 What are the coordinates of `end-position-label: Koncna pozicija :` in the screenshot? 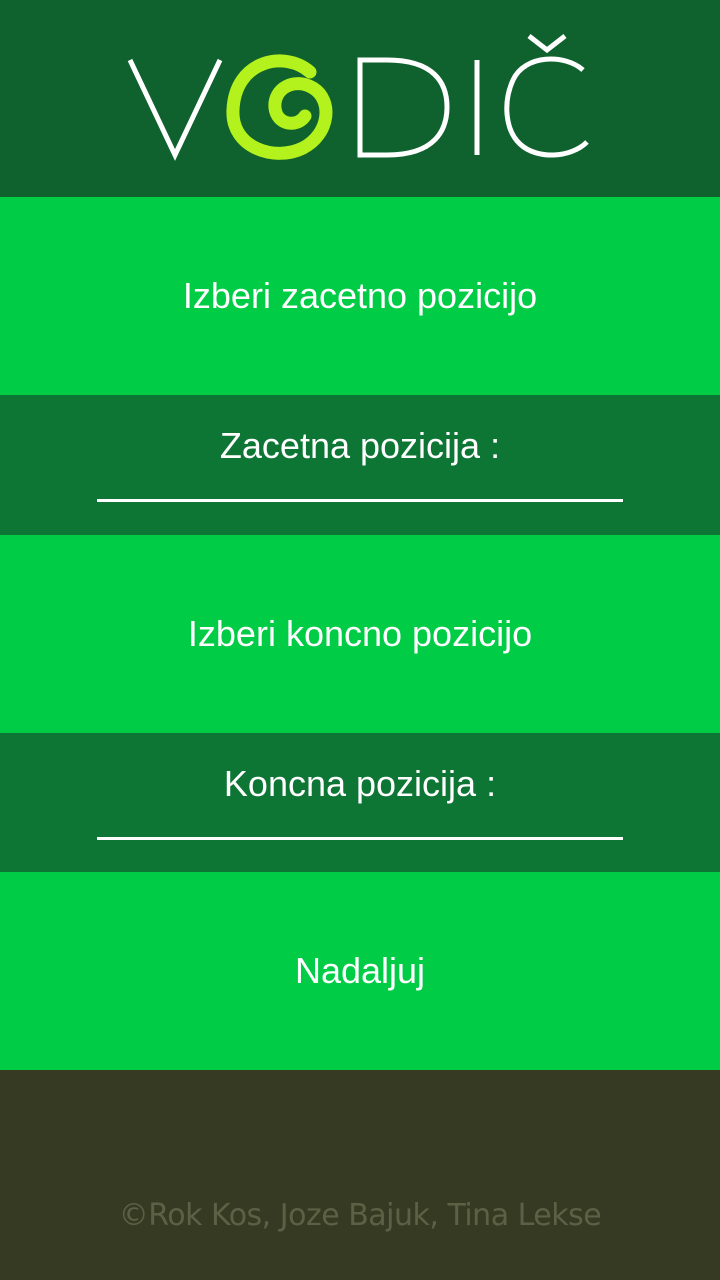 It's located at (360, 783).